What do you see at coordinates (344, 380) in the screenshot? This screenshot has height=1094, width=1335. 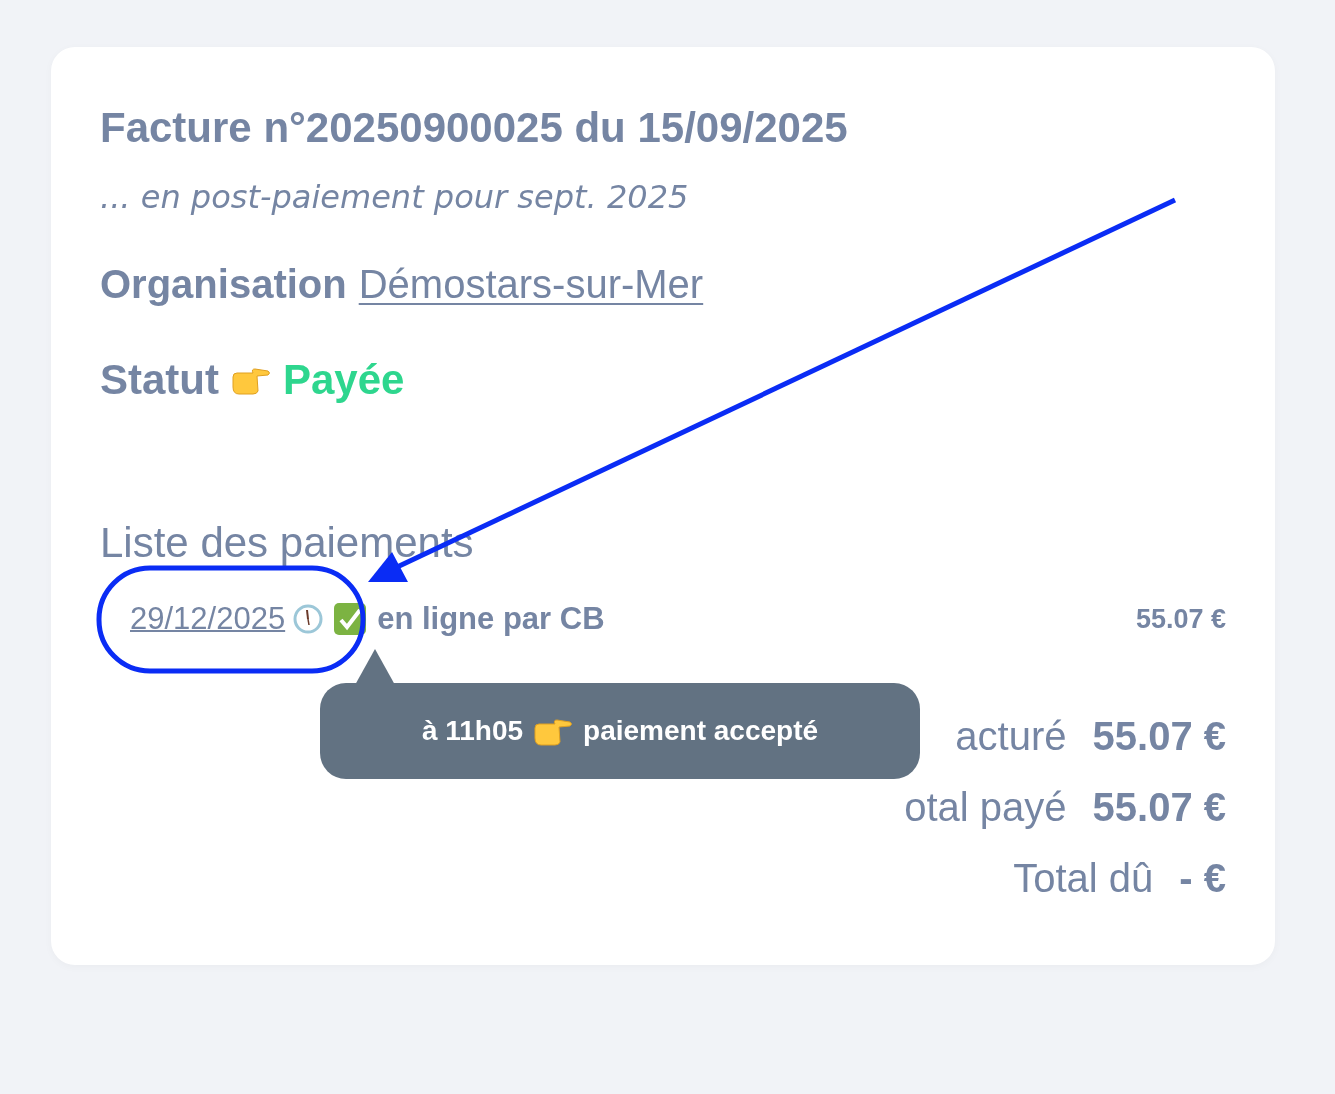 I see `status-value: Payée` at bounding box center [344, 380].